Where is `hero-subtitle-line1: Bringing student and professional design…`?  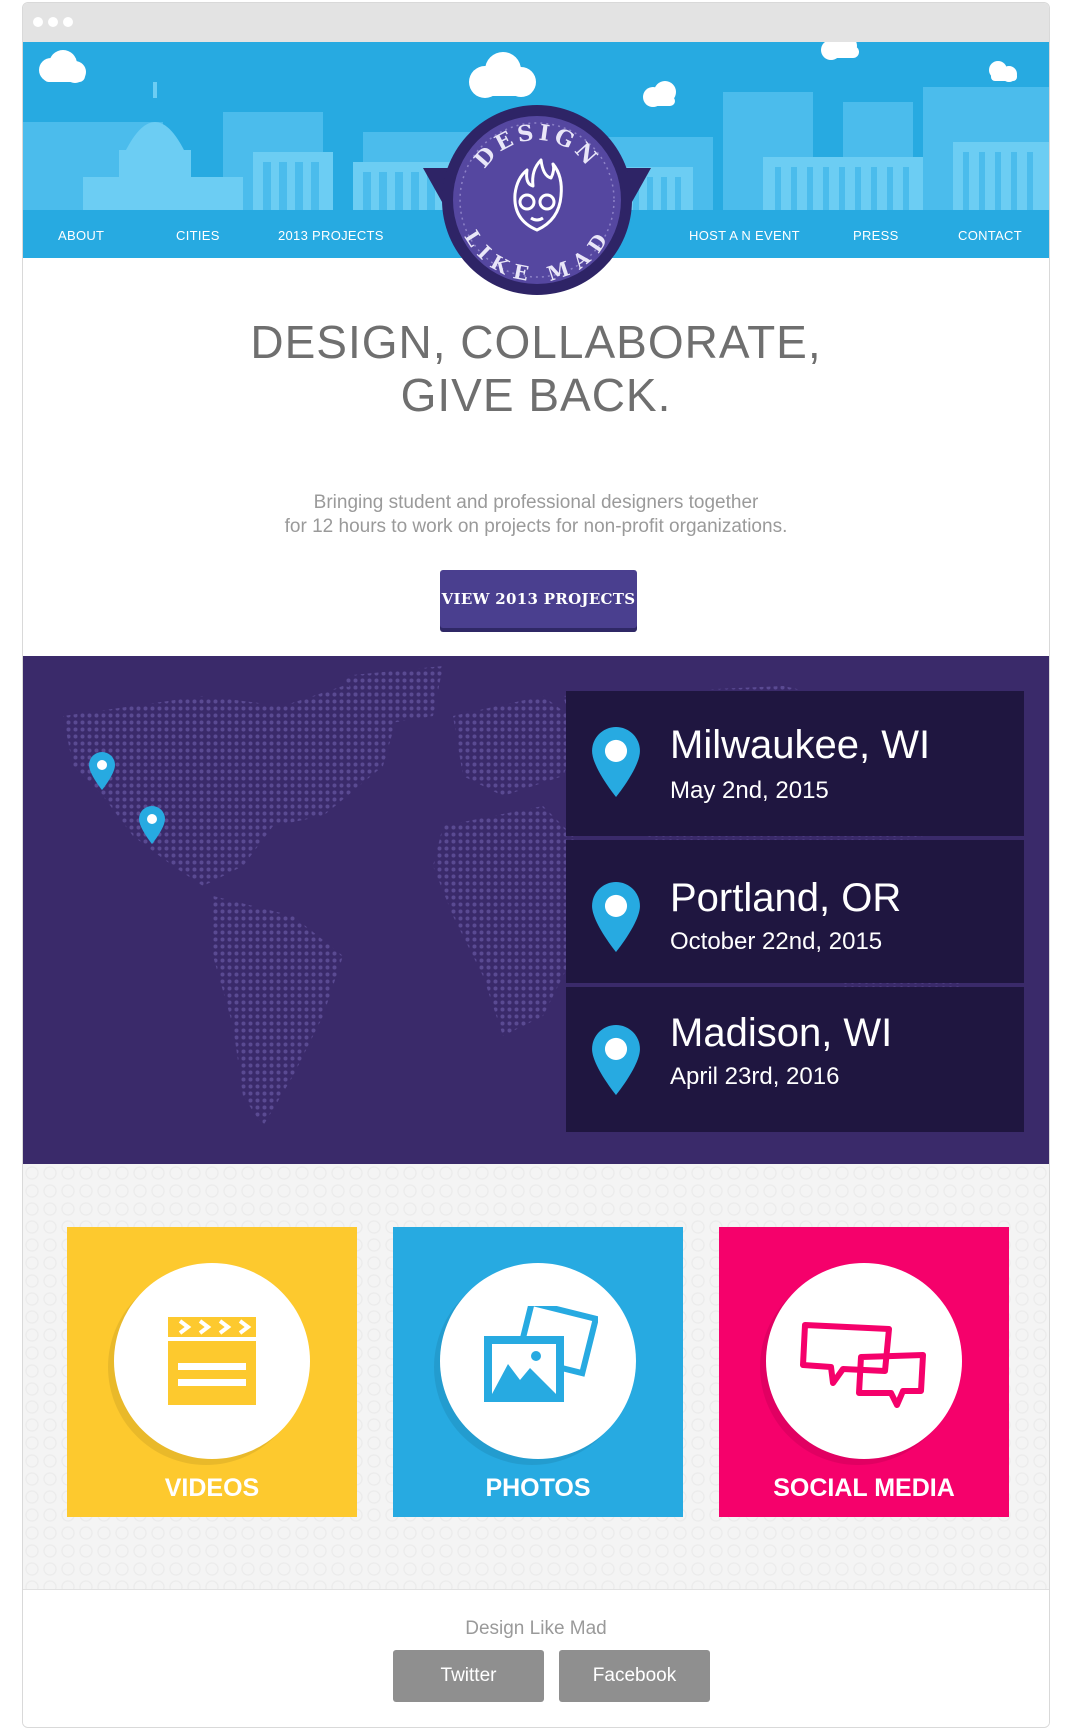
hero-subtitle-line1: Bringing student and professional design… is located at coordinates (536, 502).